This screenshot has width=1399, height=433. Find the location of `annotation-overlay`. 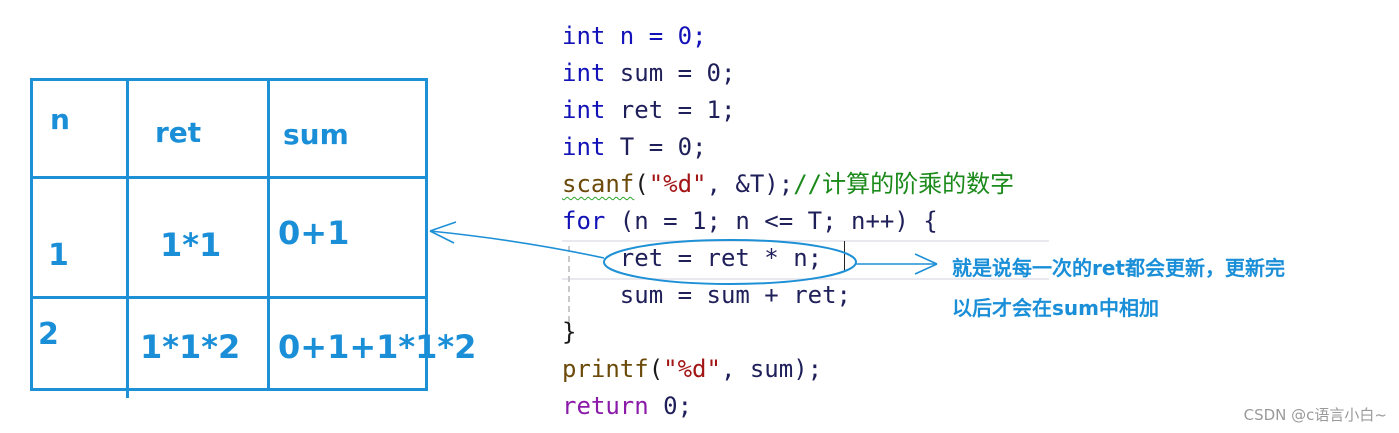

annotation-overlay is located at coordinates (683, 253).